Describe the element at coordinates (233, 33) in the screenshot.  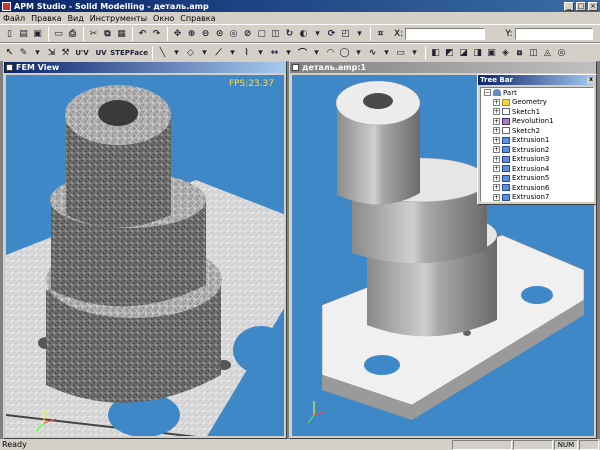
I see `zoom-realtime-icon: ◎` at that location.